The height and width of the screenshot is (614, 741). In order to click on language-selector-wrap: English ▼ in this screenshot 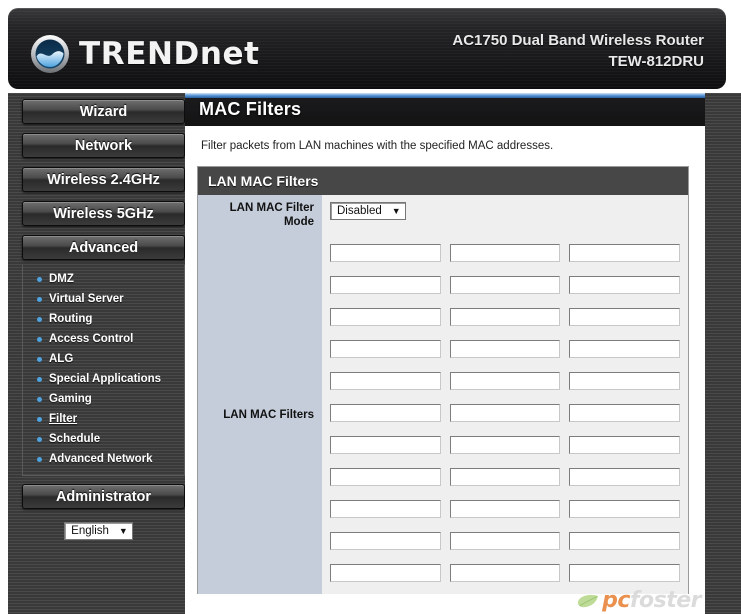, I will do `click(98, 530)`.